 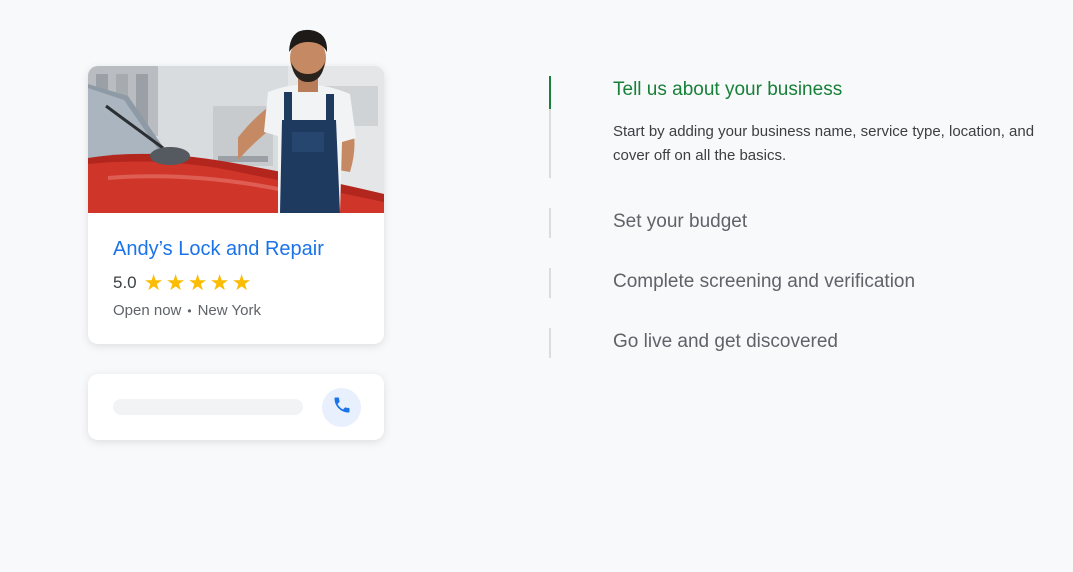 I want to click on open-status: Open now, so click(x=147, y=310).